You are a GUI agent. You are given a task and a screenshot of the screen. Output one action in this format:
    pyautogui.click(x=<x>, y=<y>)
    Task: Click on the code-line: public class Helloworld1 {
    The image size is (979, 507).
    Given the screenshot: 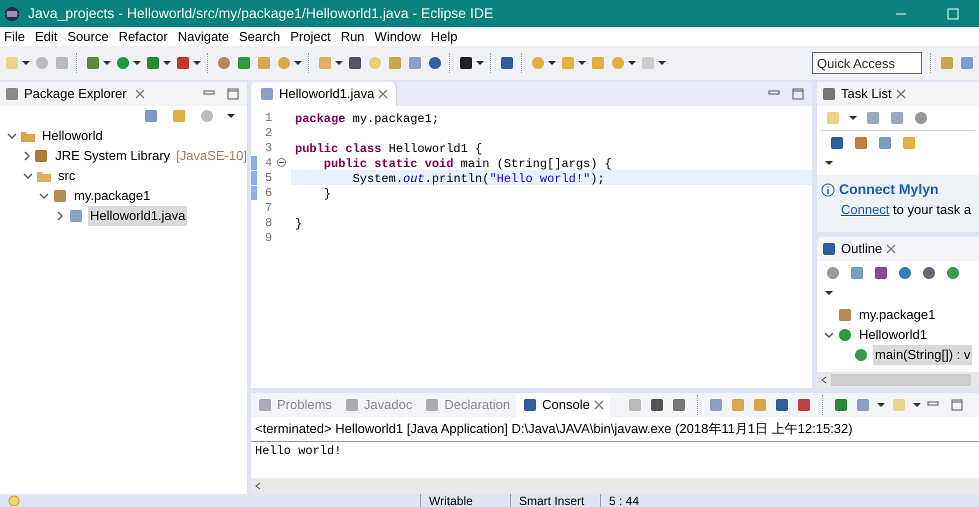 What is the action you would take?
    pyautogui.click(x=388, y=149)
    